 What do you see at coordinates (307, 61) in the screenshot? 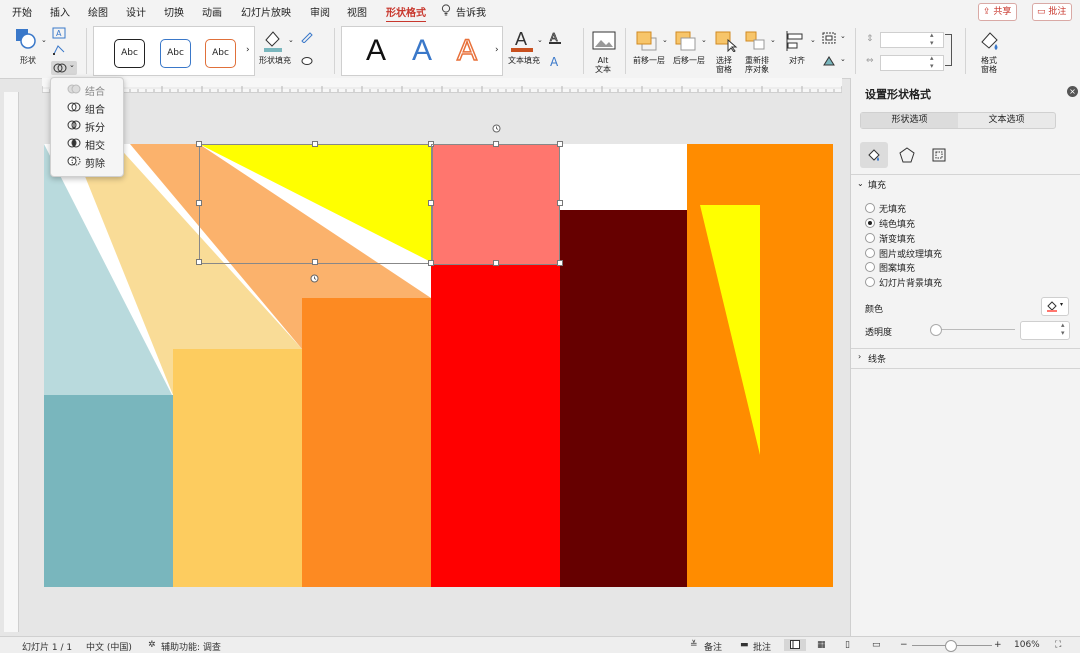
I see `shape-effects-button` at bounding box center [307, 61].